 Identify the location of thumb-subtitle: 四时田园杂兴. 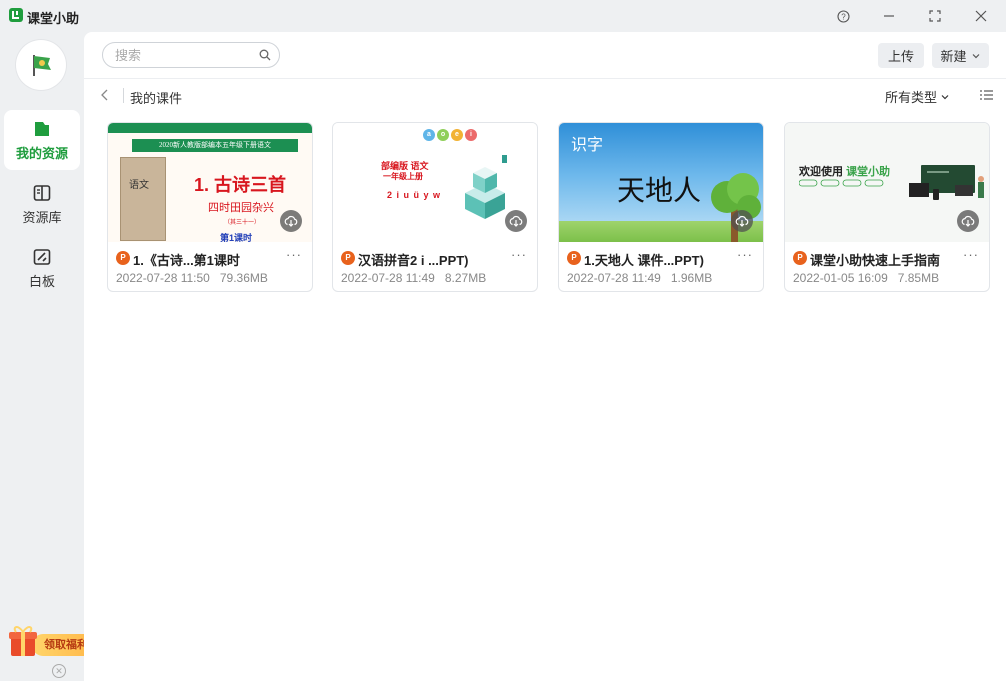
(241, 208).